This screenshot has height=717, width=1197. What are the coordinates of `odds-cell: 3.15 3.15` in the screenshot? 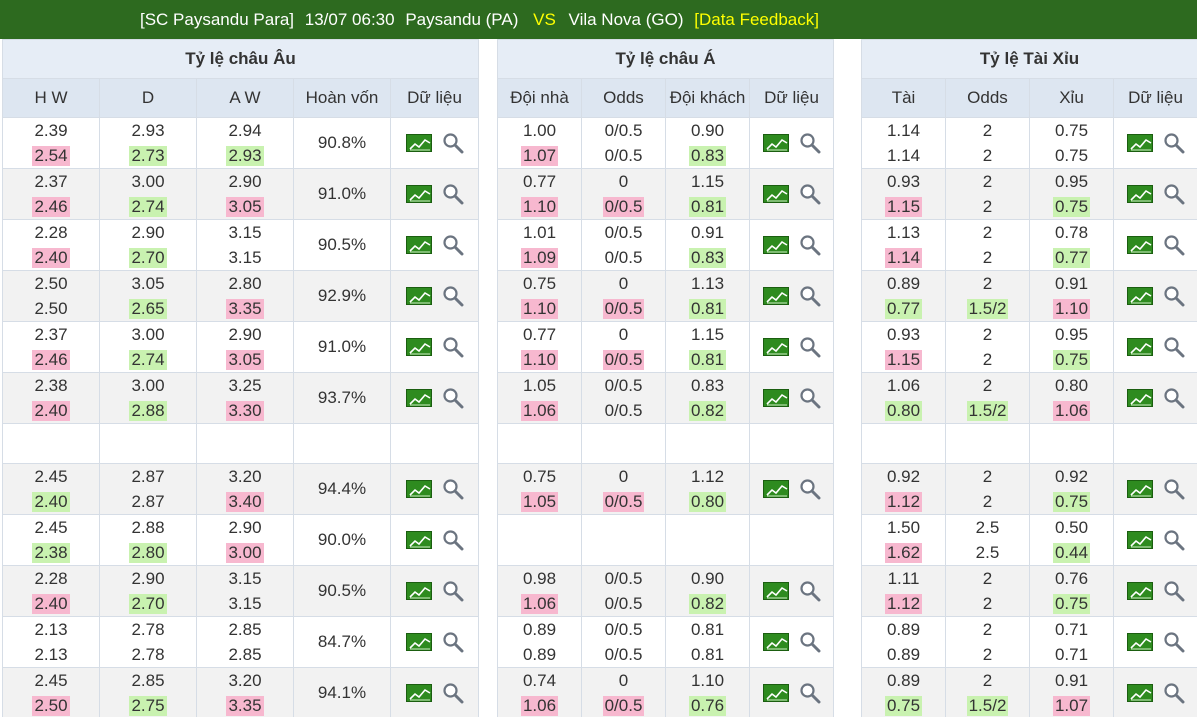 It's located at (245, 591).